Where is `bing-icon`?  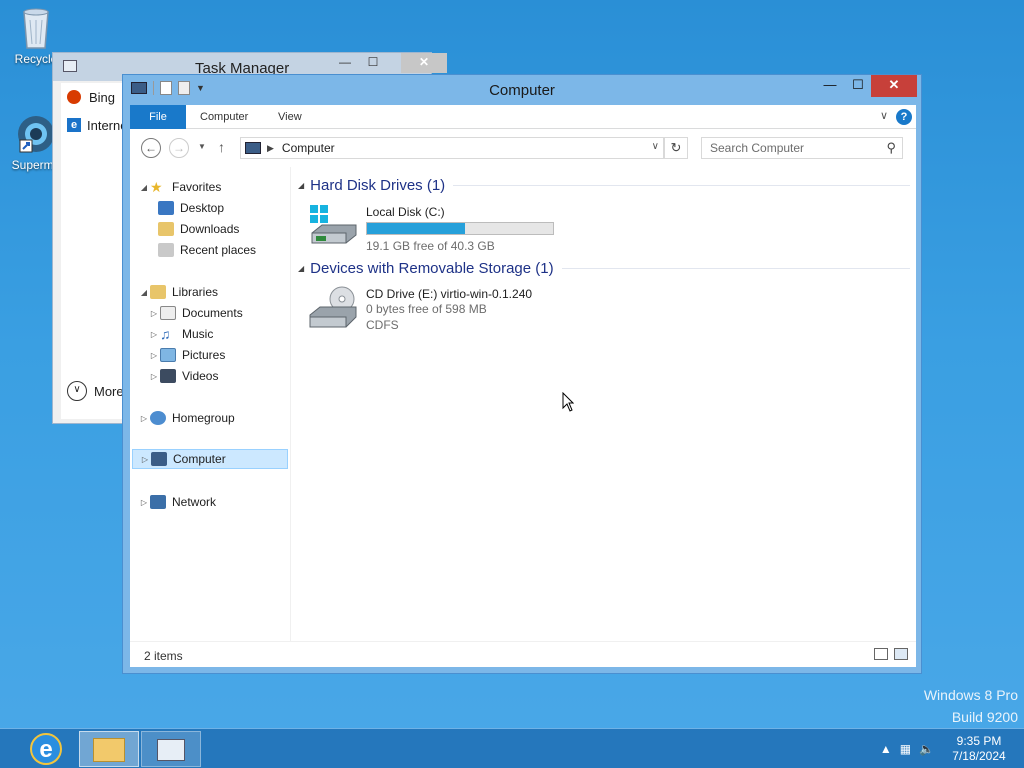 bing-icon is located at coordinates (74, 97).